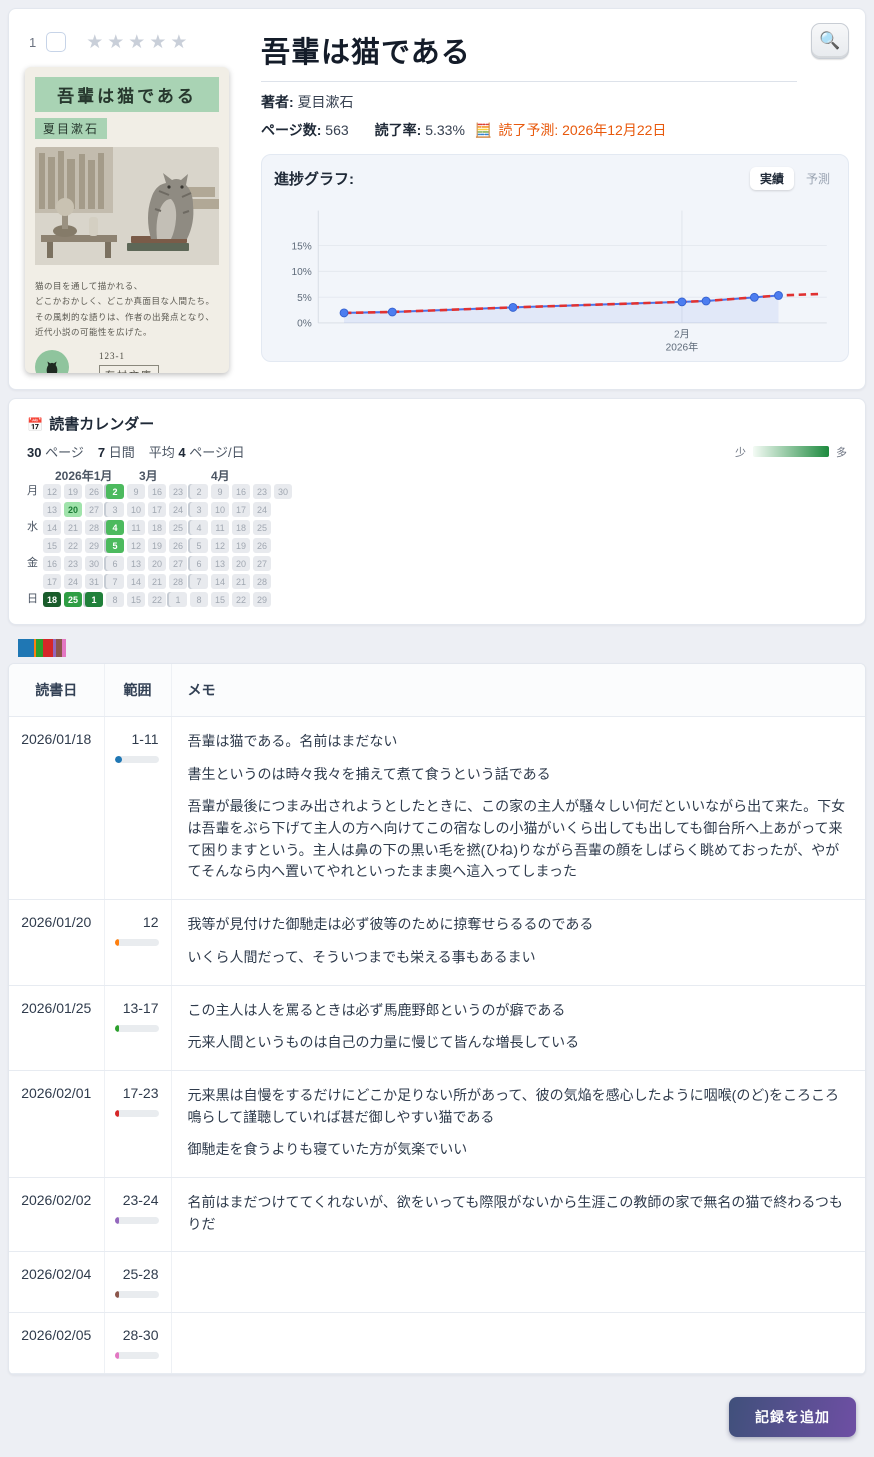  I want to click on add-record-button: 記録を追加, so click(792, 1417).